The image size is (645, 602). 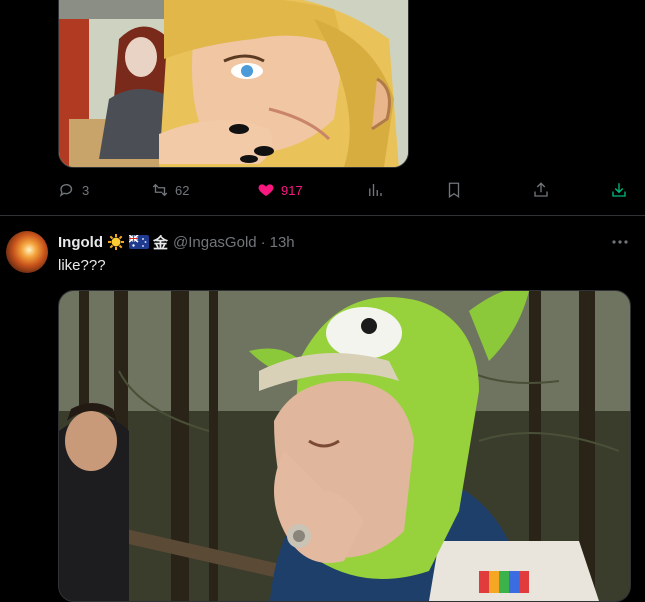 I want to click on more-button, so click(x=620, y=242).